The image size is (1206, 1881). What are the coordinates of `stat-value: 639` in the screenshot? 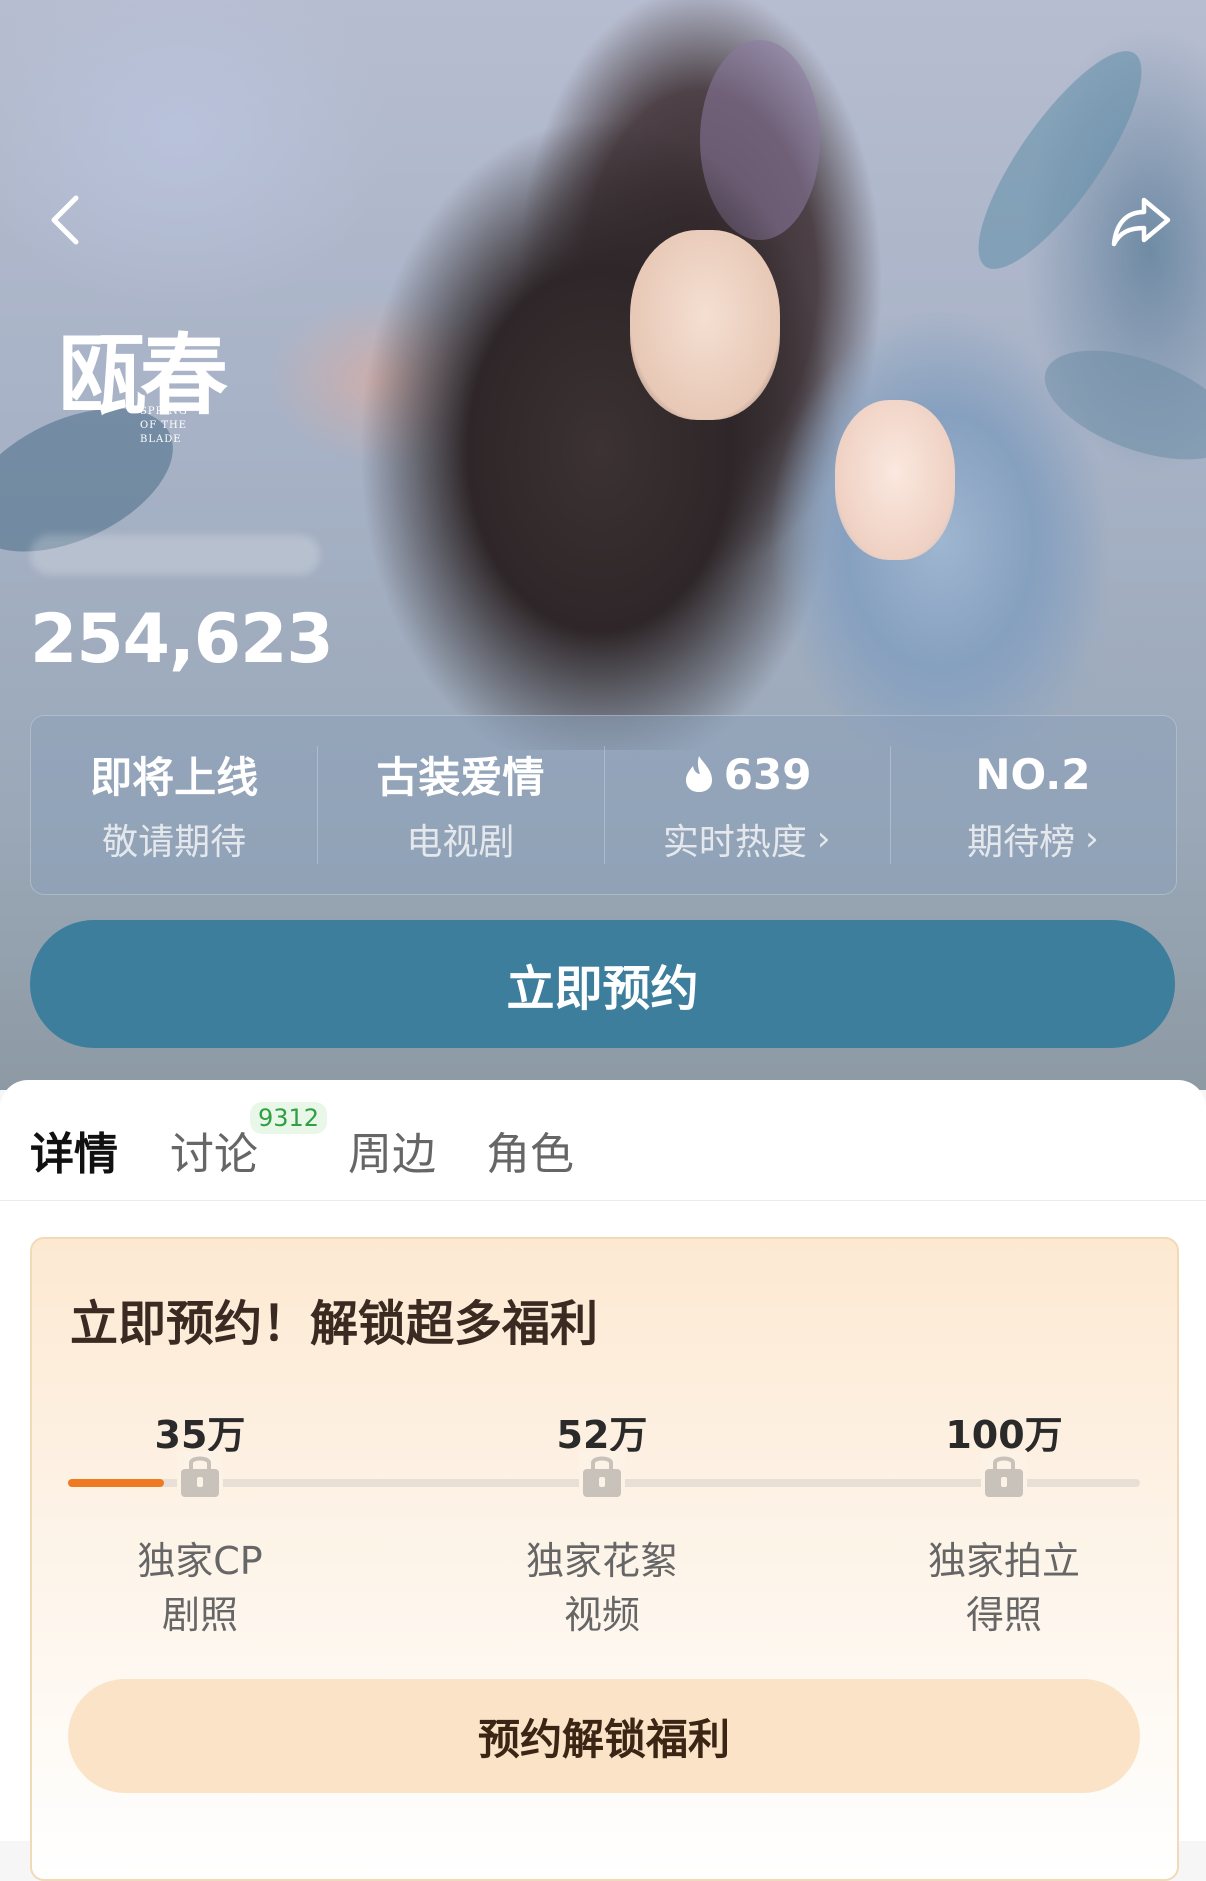 It's located at (767, 774).